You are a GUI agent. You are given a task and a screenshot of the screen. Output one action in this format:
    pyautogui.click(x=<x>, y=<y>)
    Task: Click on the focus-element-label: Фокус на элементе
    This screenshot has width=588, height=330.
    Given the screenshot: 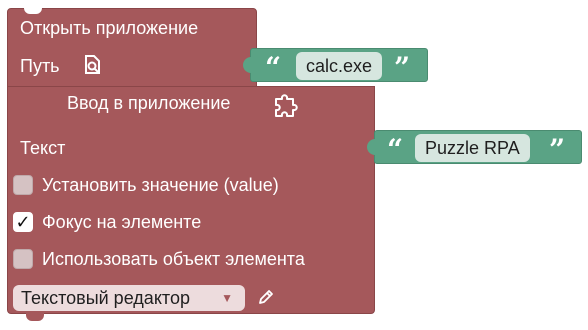 What is the action you would take?
    pyautogui.click(x=122, y=222)
    